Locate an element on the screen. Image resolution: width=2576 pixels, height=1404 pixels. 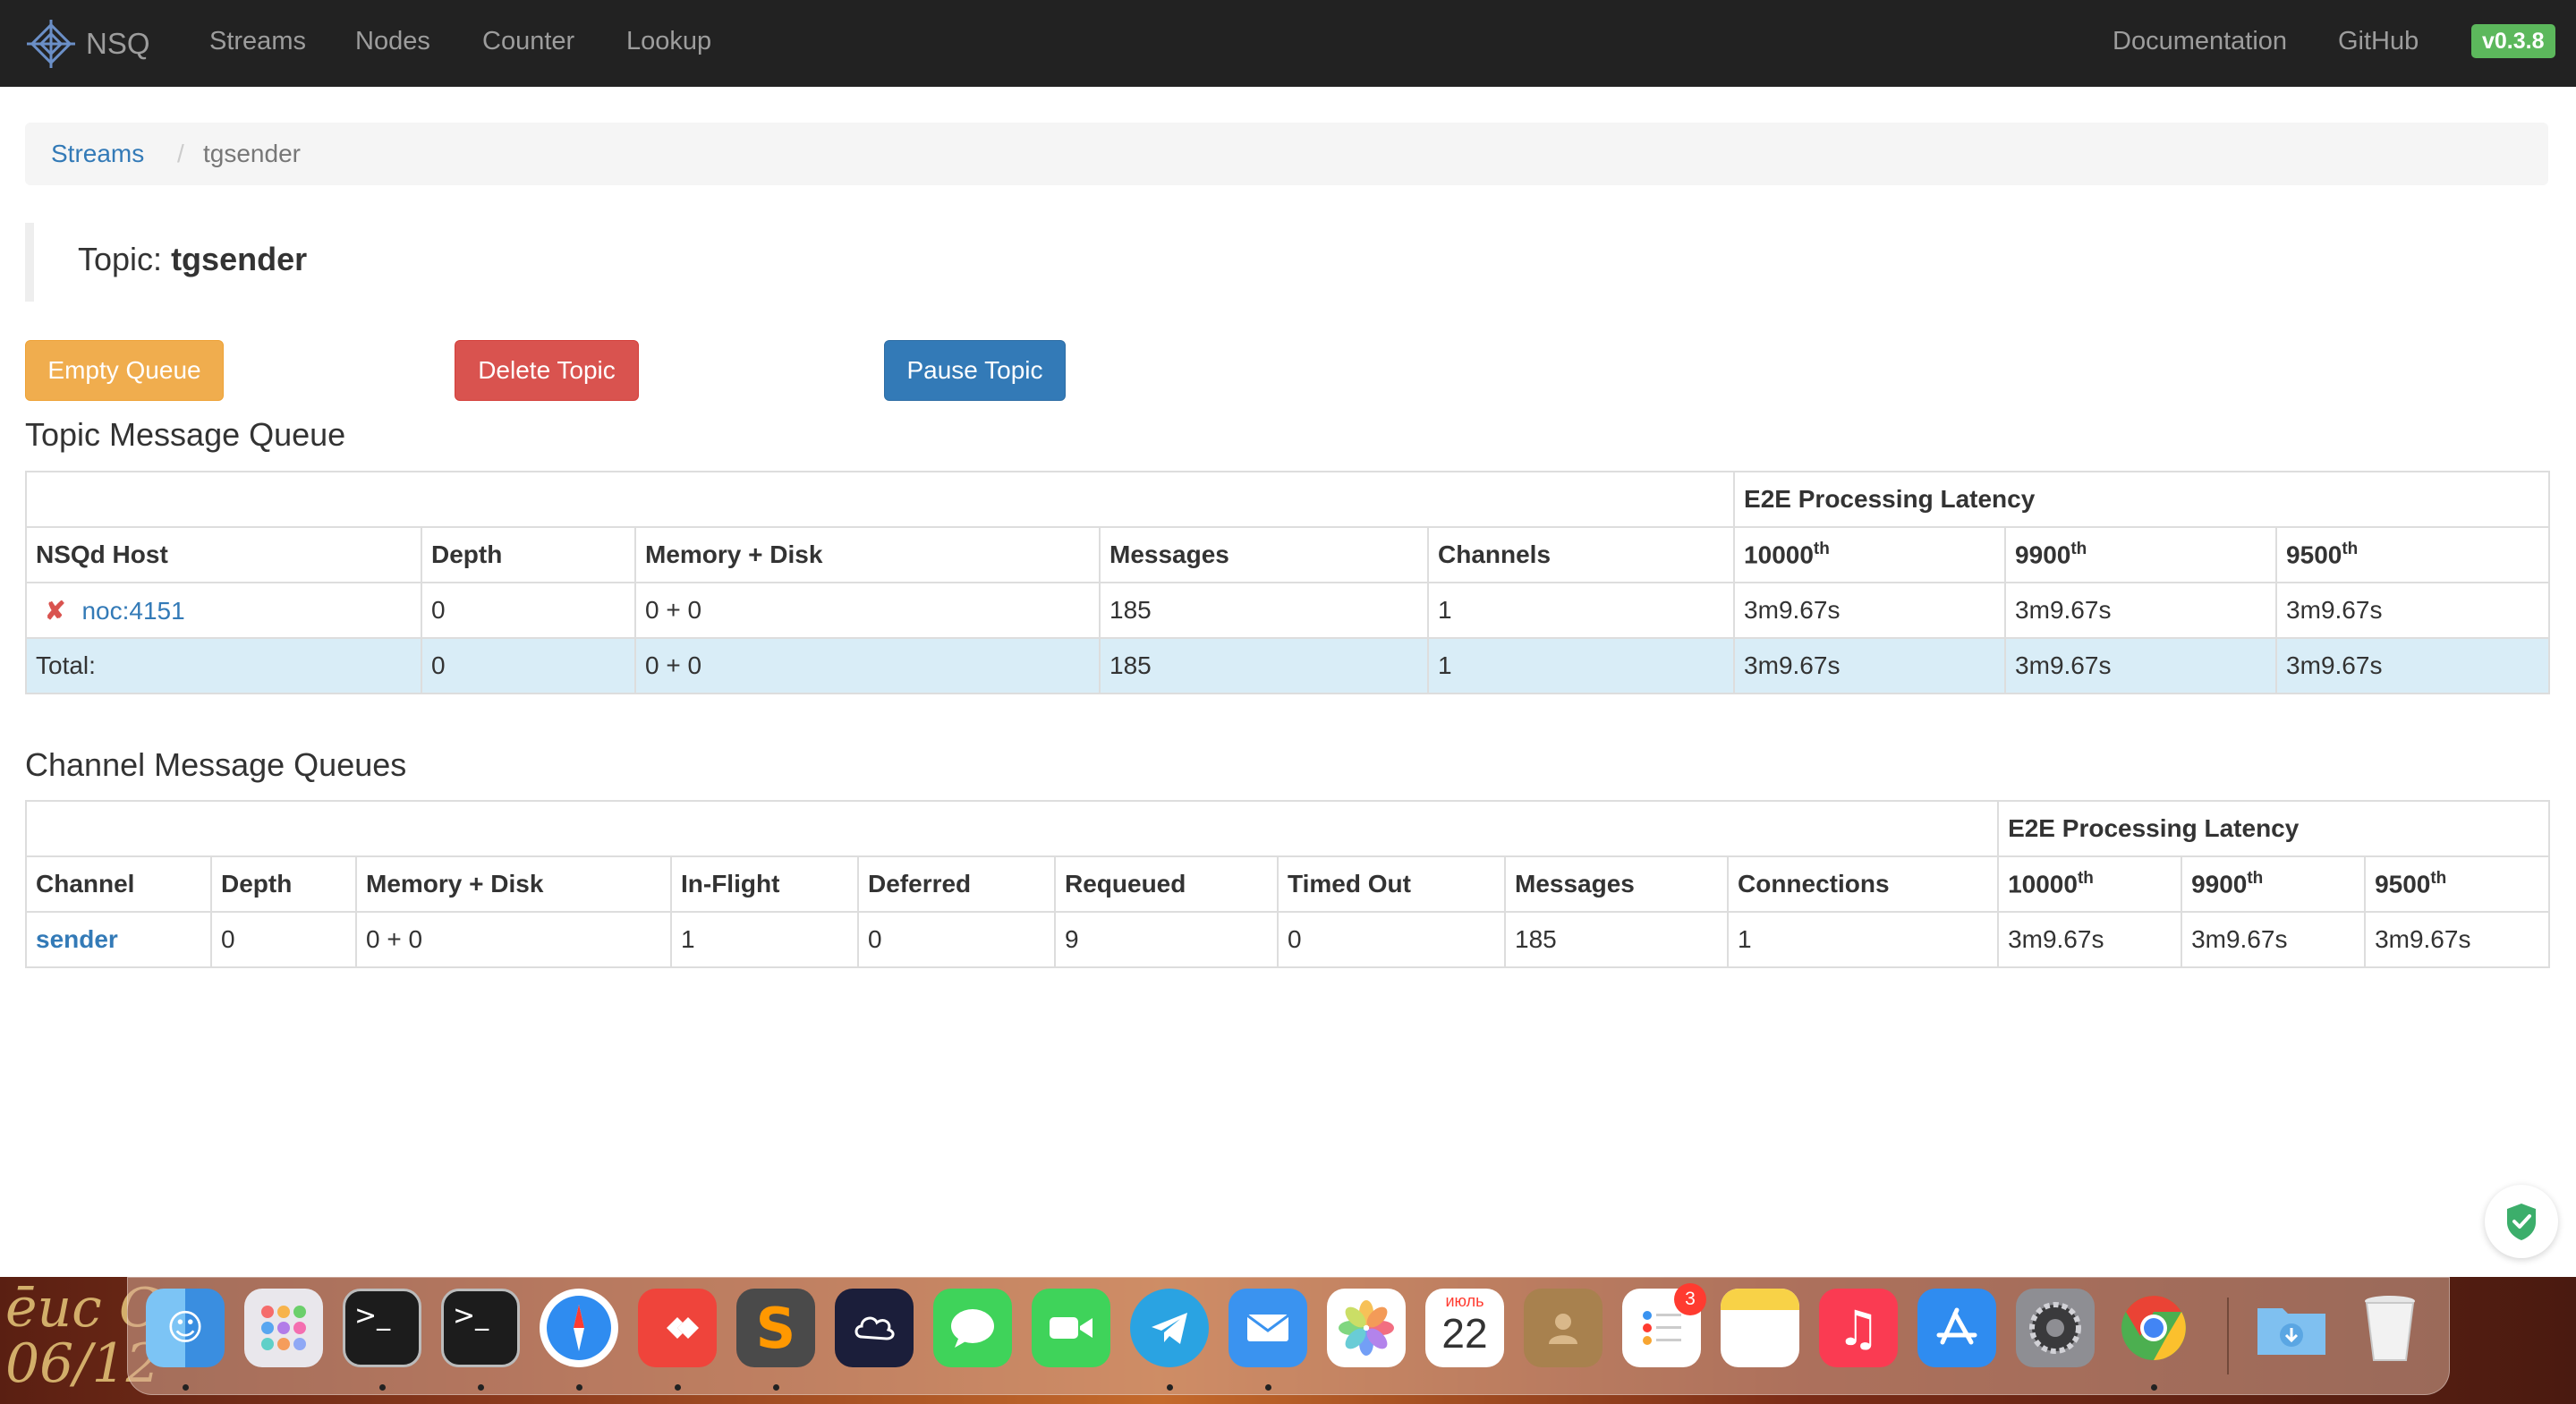
security-shield-button is located at coordinates (2521, 1221).